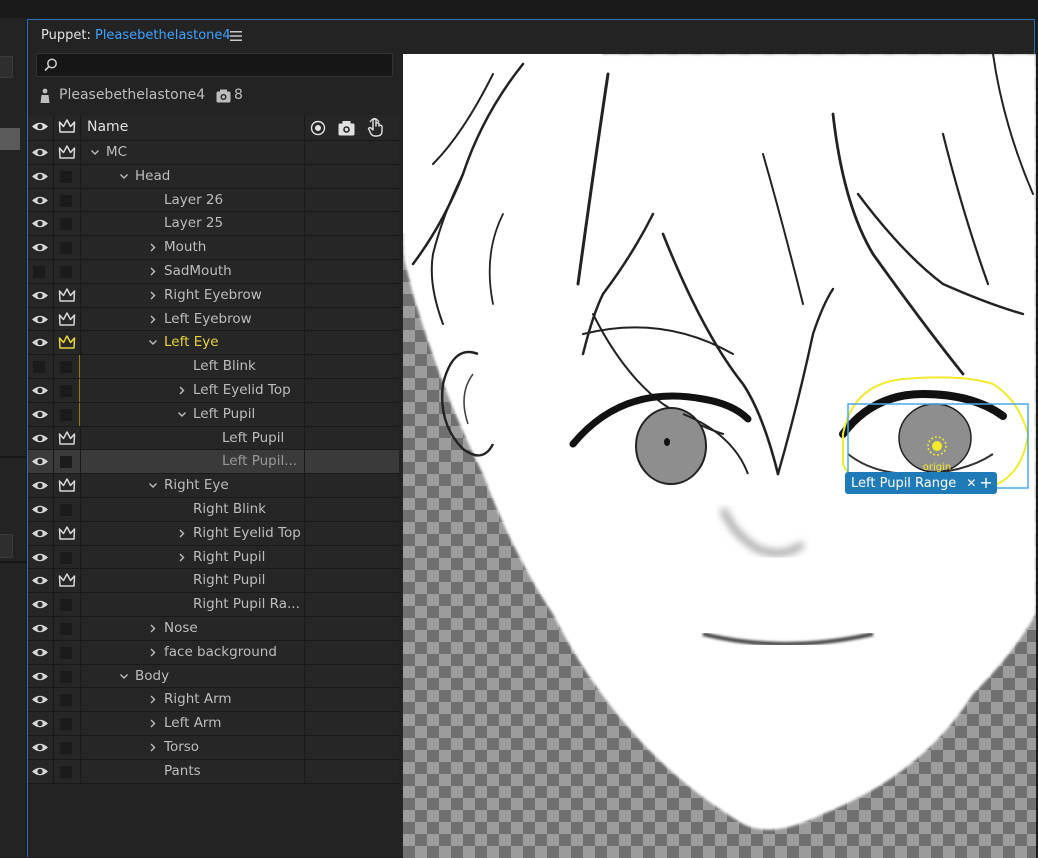 Image resolution: width=1038 pixels, height=858 pixels. What do you see at coordinates (40, 126) in the screenshot?
I see `visibility-column-eye-icon` at bounding box center [40, 126].